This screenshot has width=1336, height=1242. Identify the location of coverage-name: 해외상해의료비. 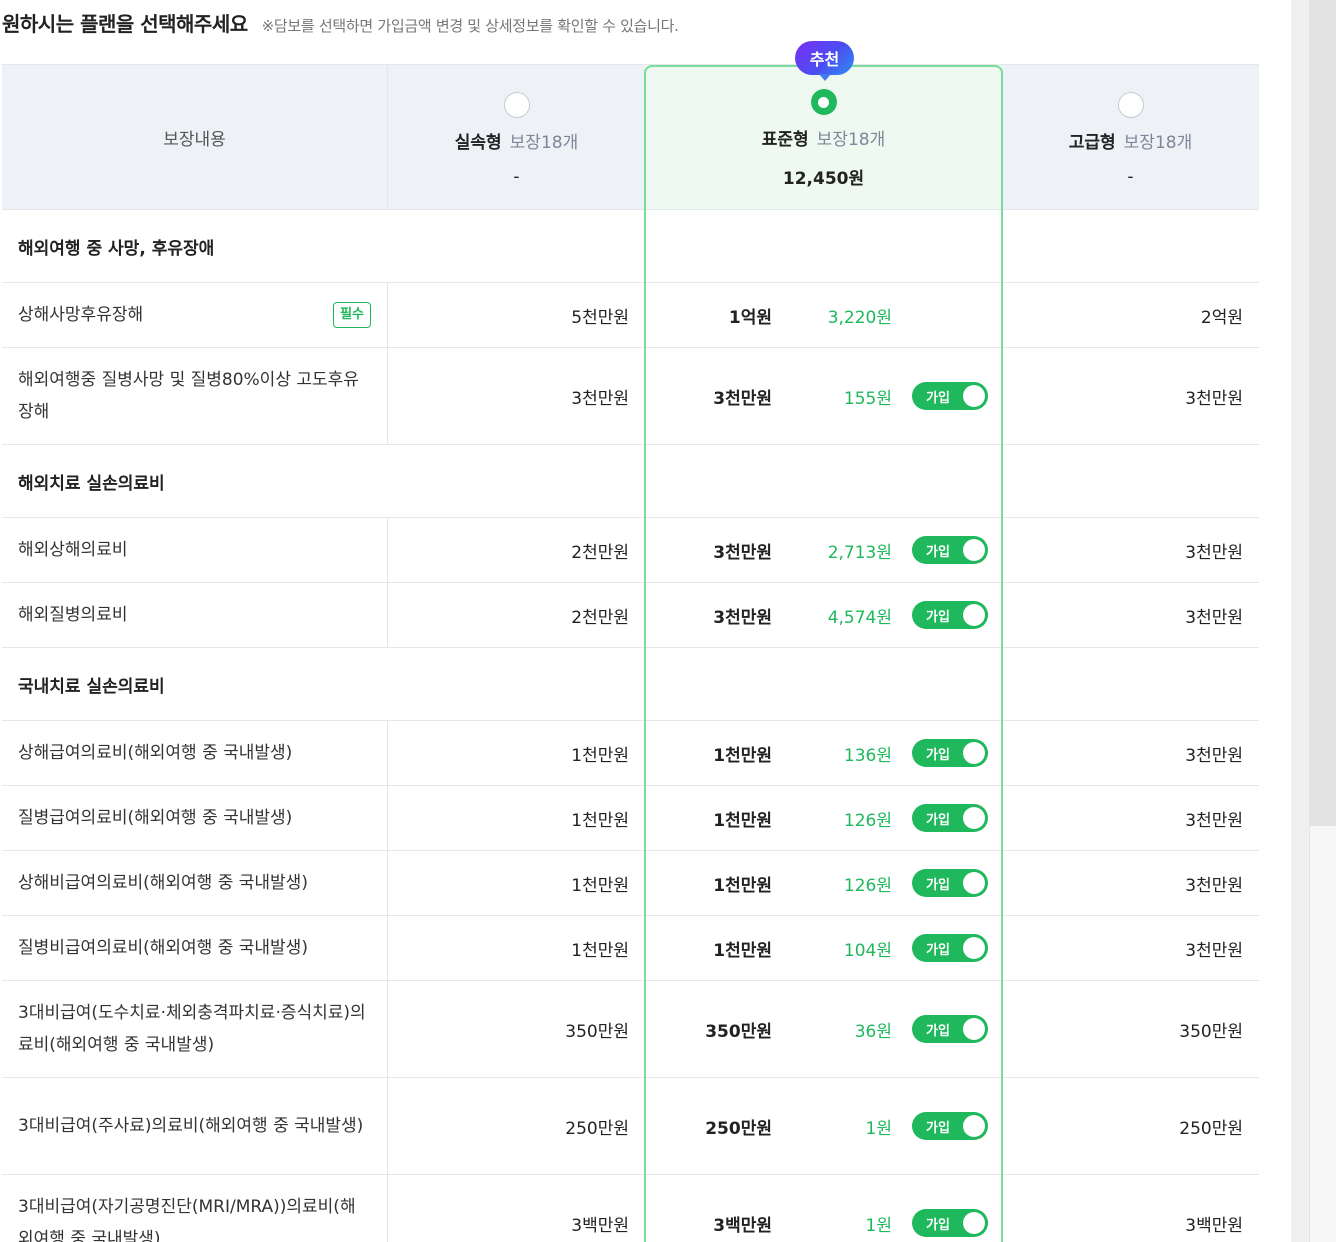
(73, 550).